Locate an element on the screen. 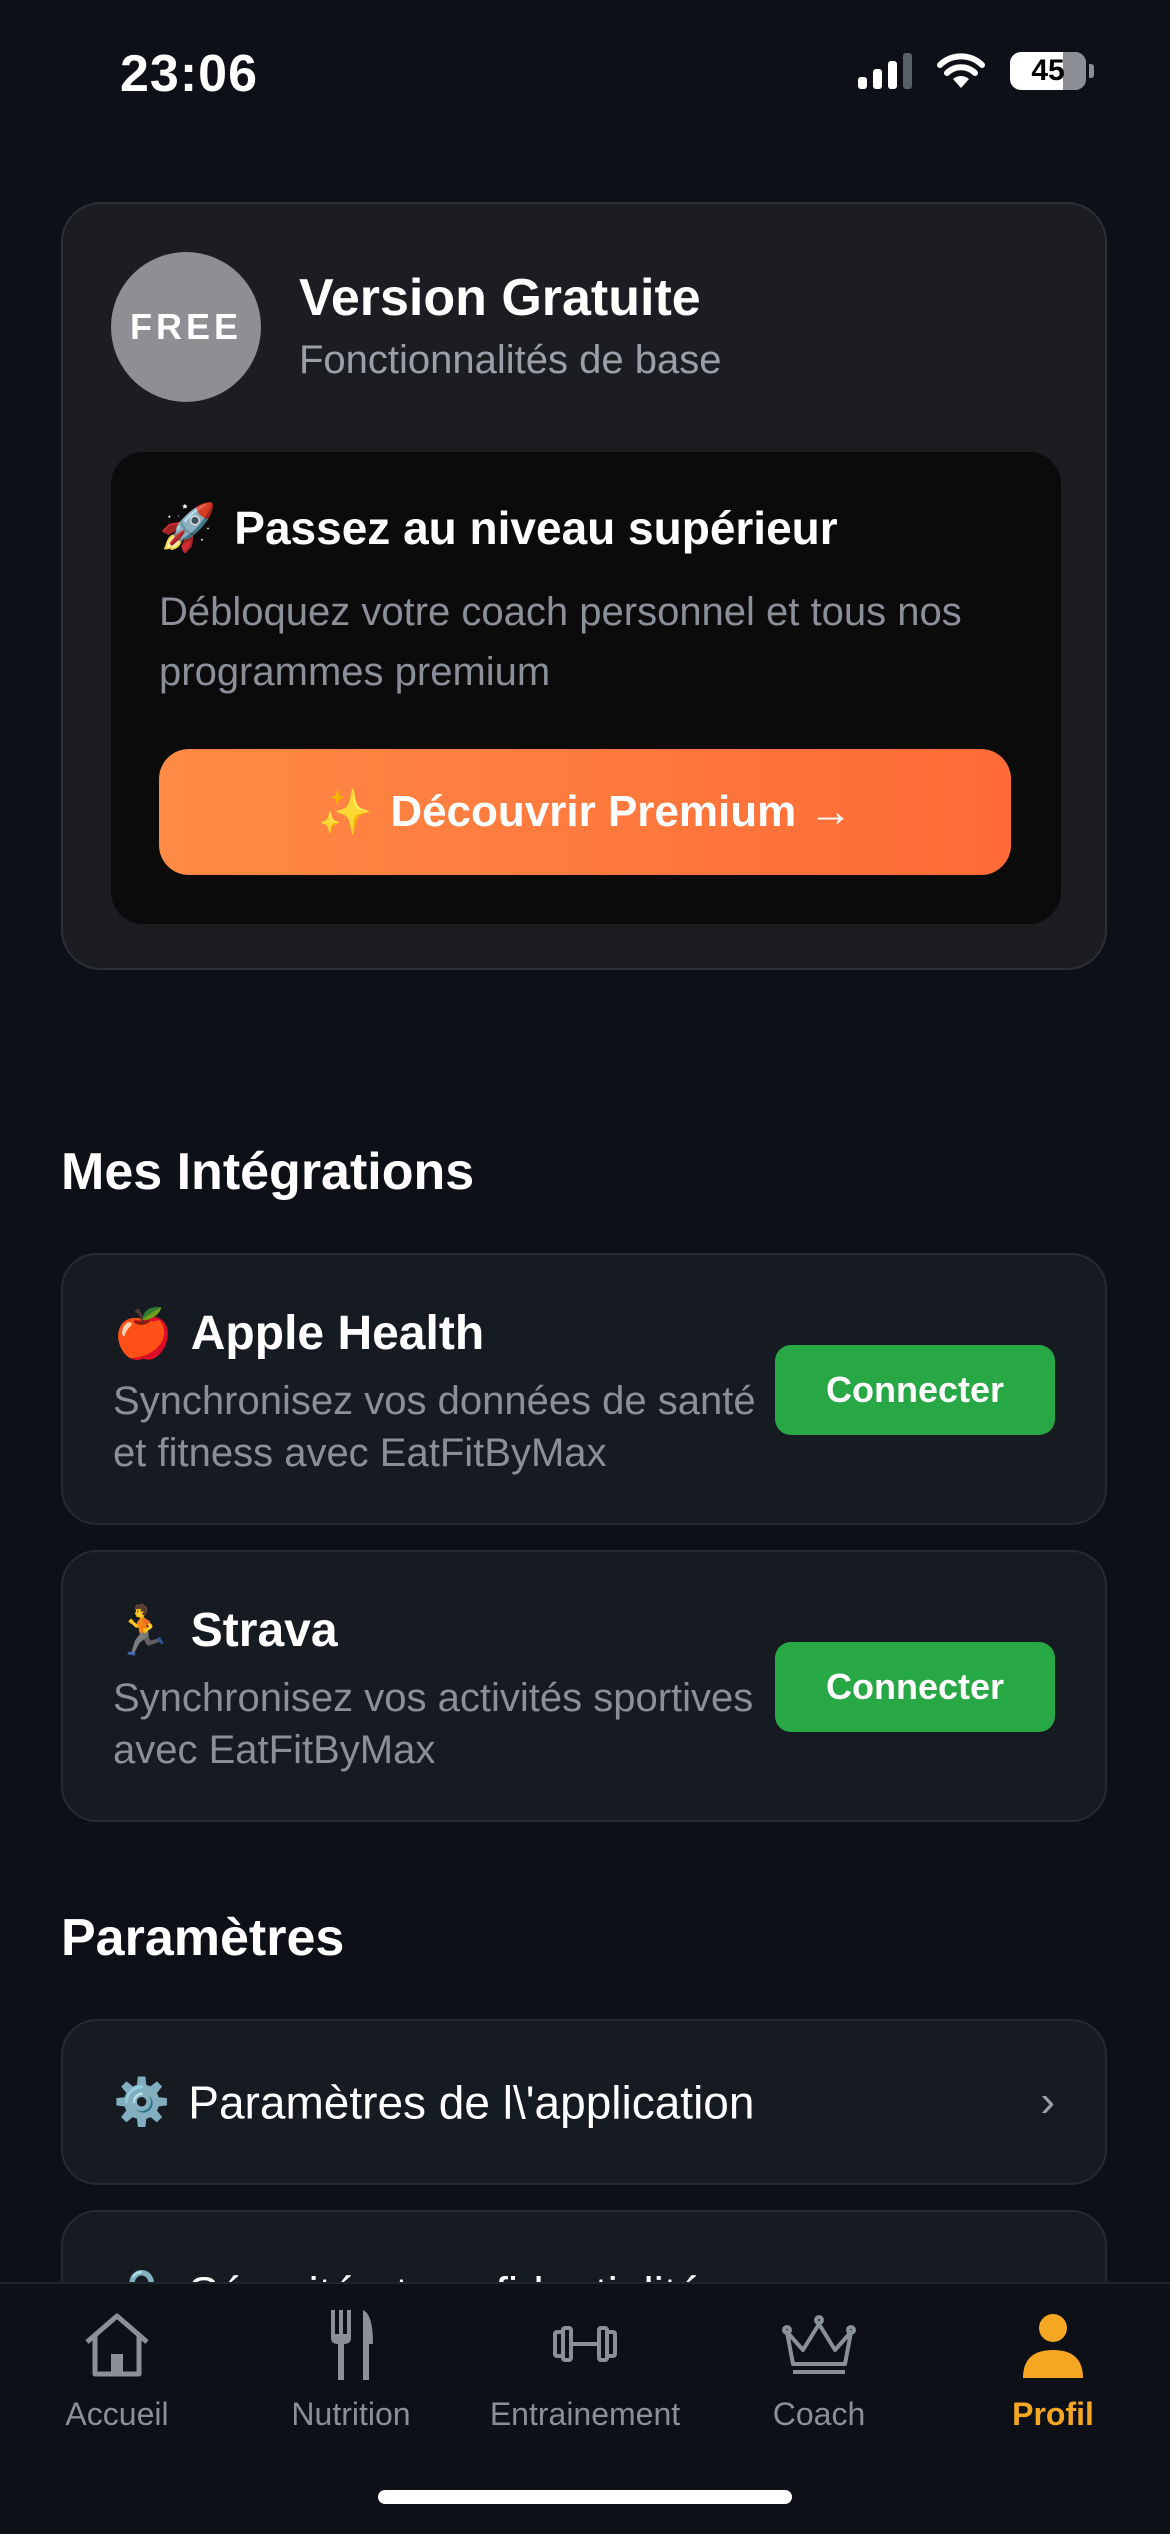  integration-name: 🍎 Apple Health is located at coordinates (298, 1333).